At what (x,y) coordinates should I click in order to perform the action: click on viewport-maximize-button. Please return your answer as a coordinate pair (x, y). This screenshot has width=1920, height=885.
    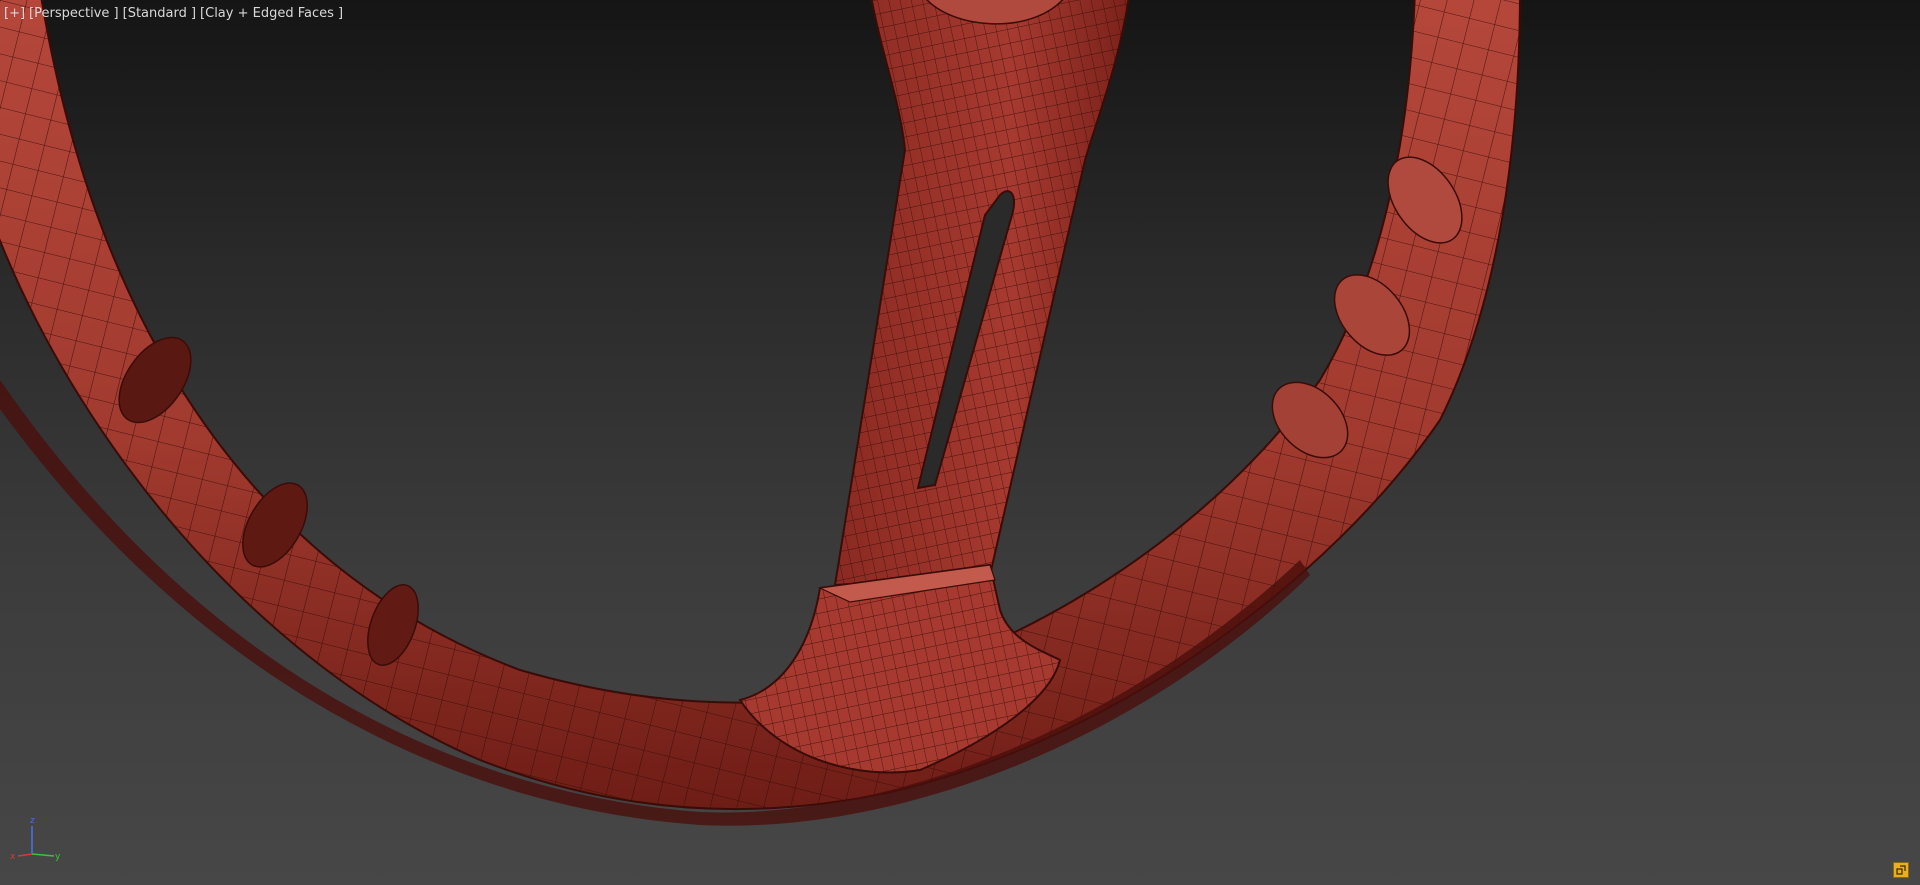
    Looking at the image, I should click on (1901, 870).